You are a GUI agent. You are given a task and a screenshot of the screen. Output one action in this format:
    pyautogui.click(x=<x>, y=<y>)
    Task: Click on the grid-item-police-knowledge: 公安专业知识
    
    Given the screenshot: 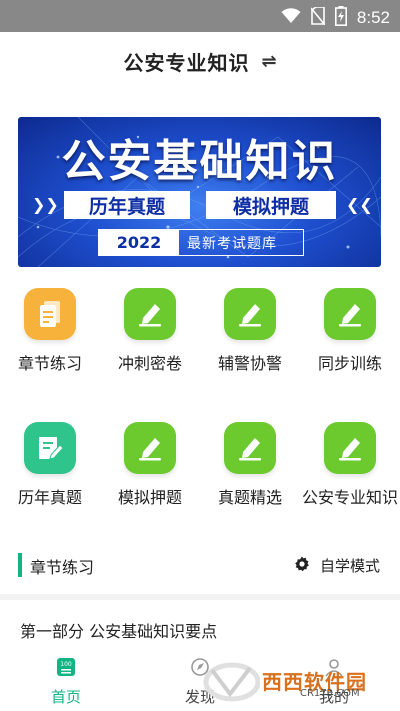 What is the action you would take?
    pyautogui.click(x=350, y=465)
    